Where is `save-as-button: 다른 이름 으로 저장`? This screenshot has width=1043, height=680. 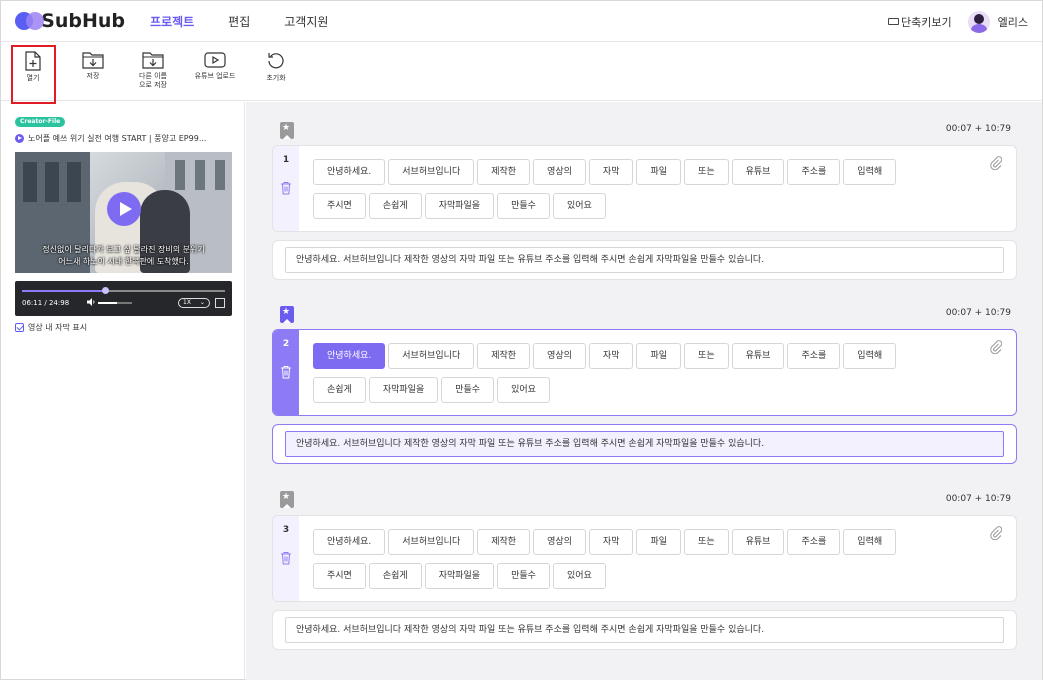
save-as-button: 다른 이름 으로 저장 is located at coordinates (153, 72).